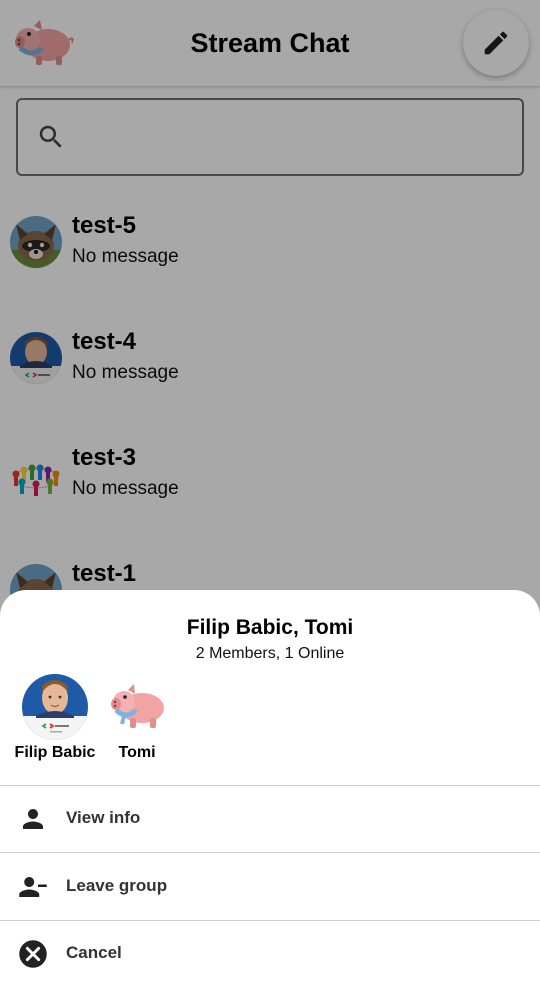 The height and width of the screenshot is (987, 540). I want to click on action-label: Cancel, so click(94, 952).